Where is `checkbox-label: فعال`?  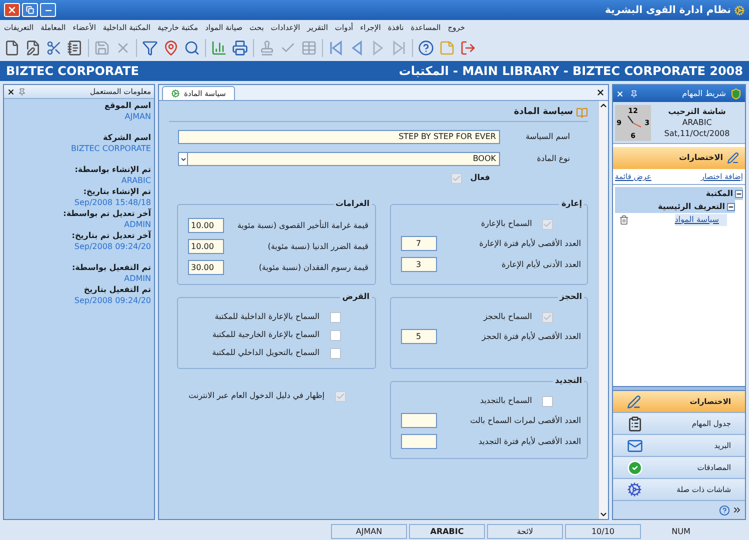 checkbox-label: فعال is located at coordinates (480, 178).